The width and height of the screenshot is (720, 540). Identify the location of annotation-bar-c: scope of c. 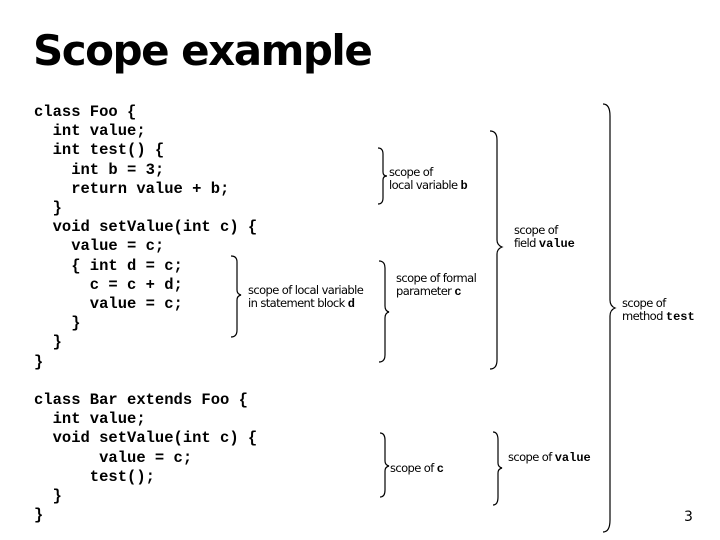
(417, 469).